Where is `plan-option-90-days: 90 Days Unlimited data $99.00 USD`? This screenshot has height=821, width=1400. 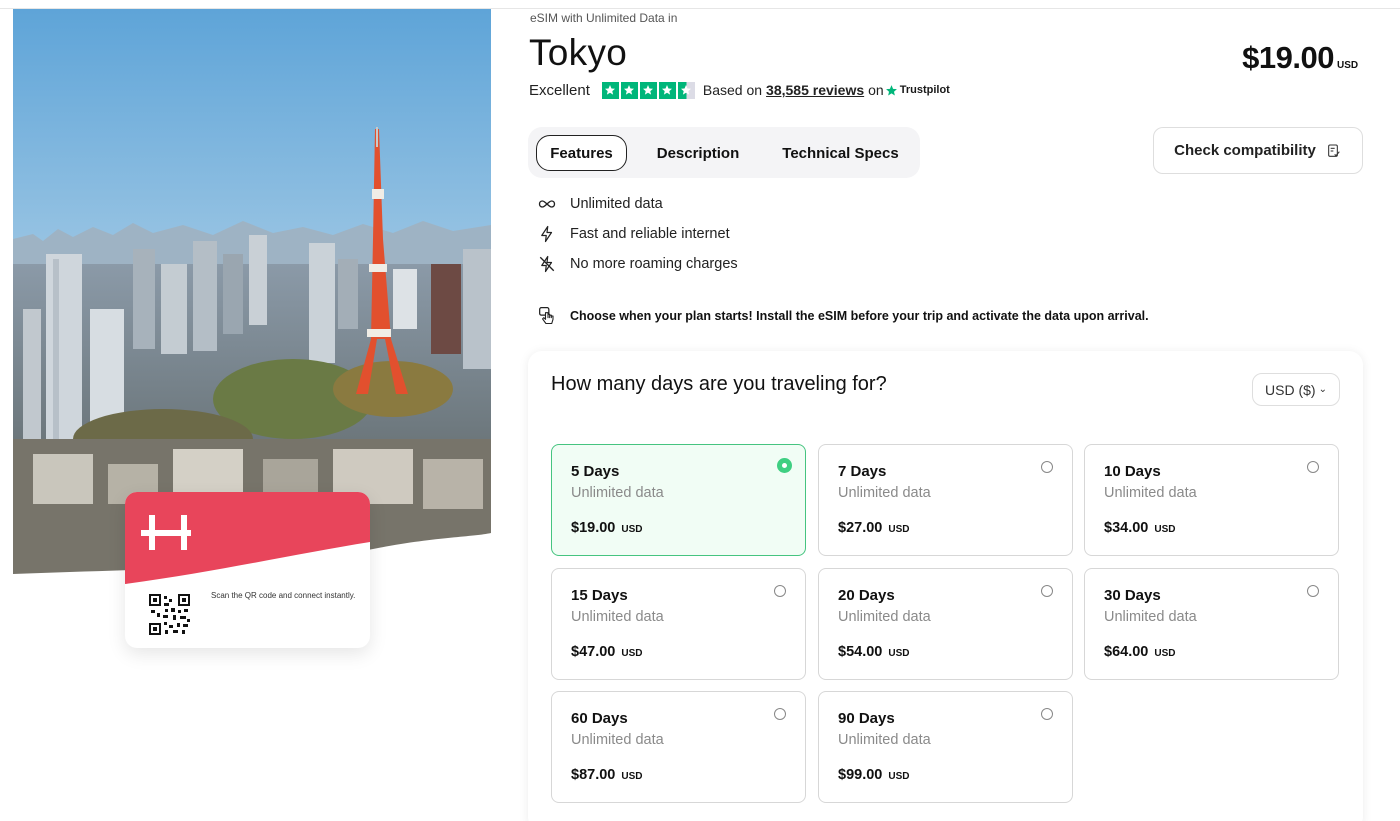
plan-option-90-days: 90 Days Unlimited data $99.00 USD is located at coordinates (945, 747).